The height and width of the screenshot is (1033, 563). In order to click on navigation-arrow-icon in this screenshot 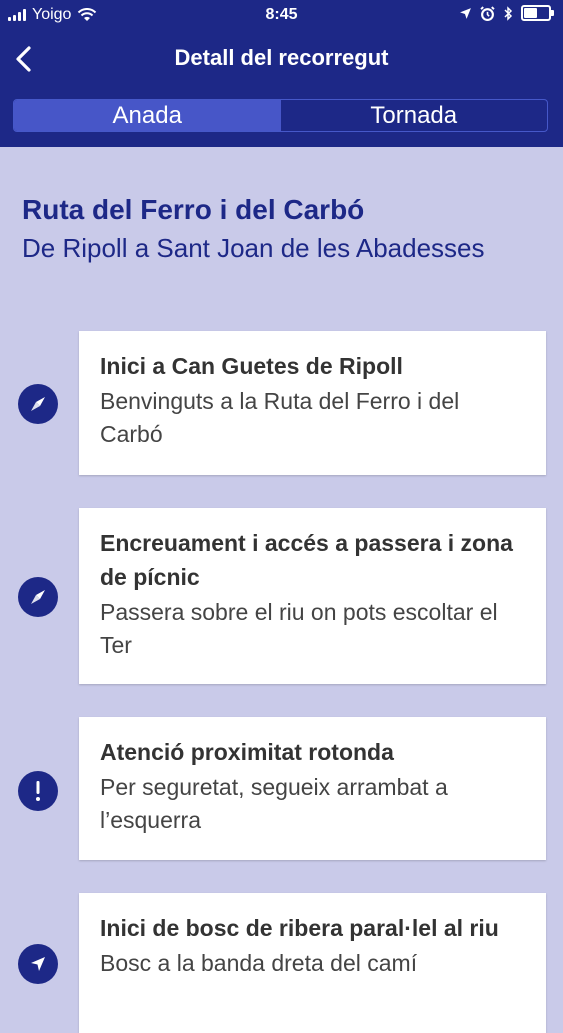, I will do `click(38, 964)`.